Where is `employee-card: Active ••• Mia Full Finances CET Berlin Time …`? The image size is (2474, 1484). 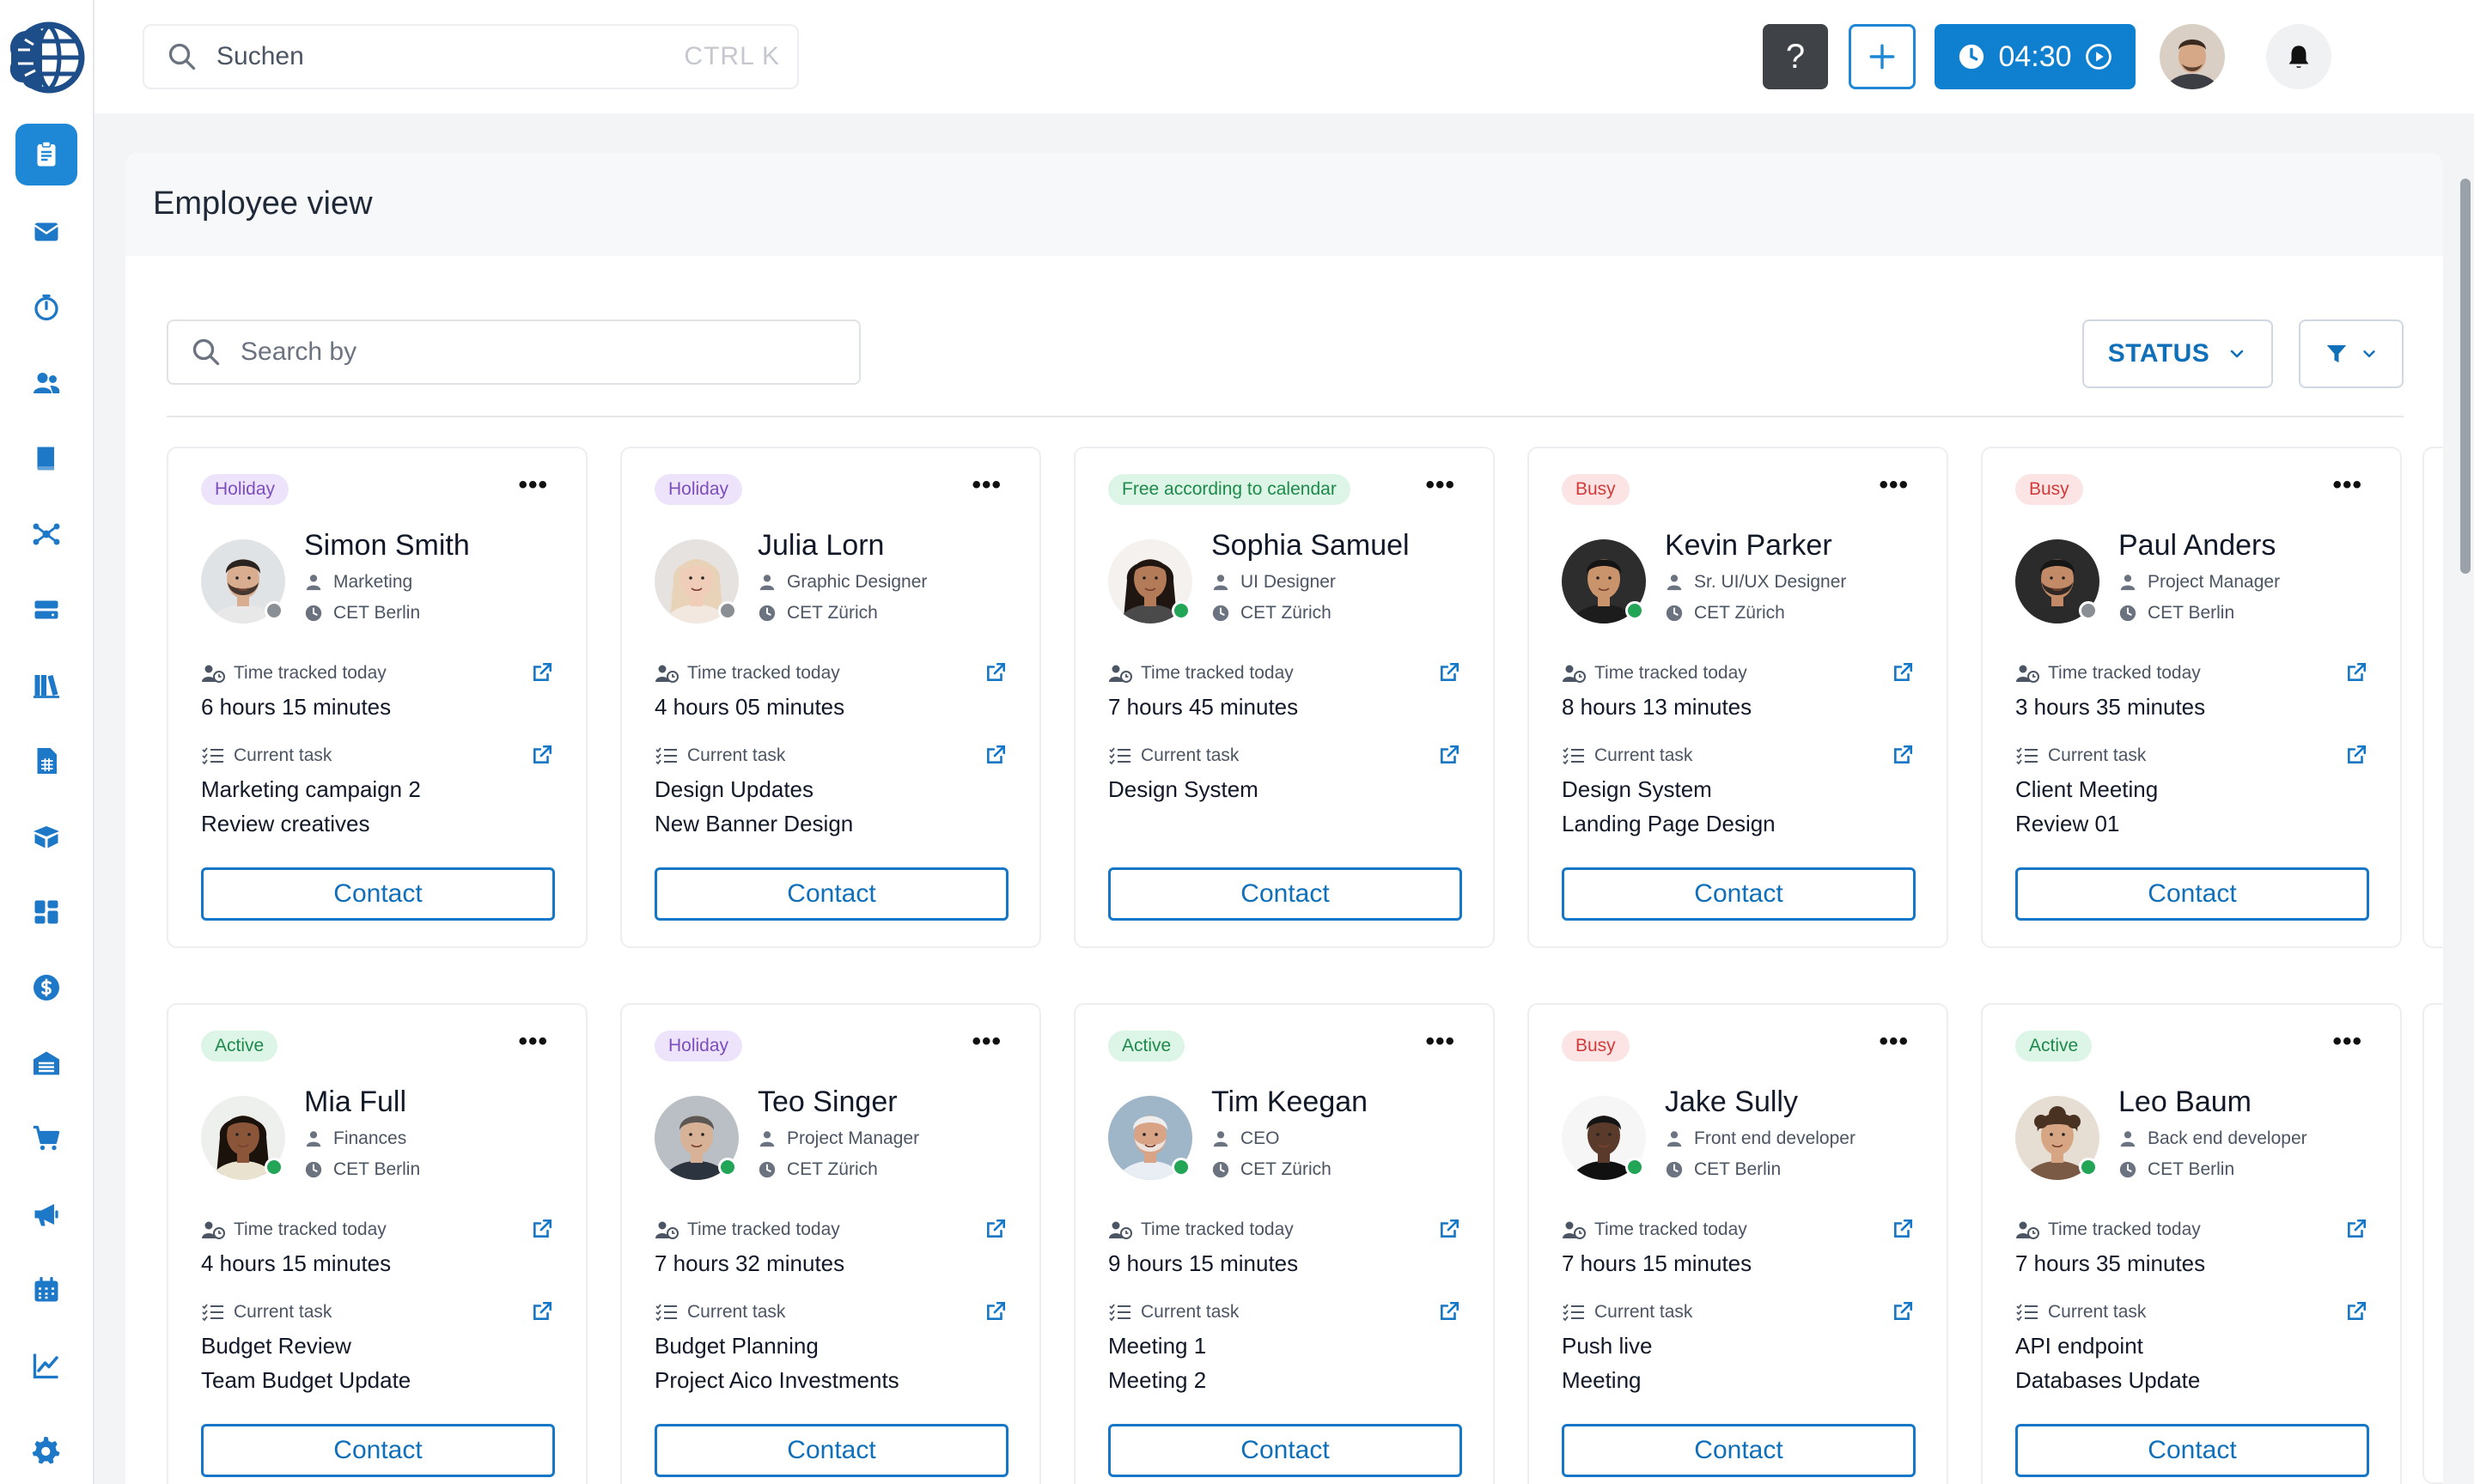 employee-card: Active ••• Mia Full Finances CET Berlin Time … is located at coordinates (377, 1243).